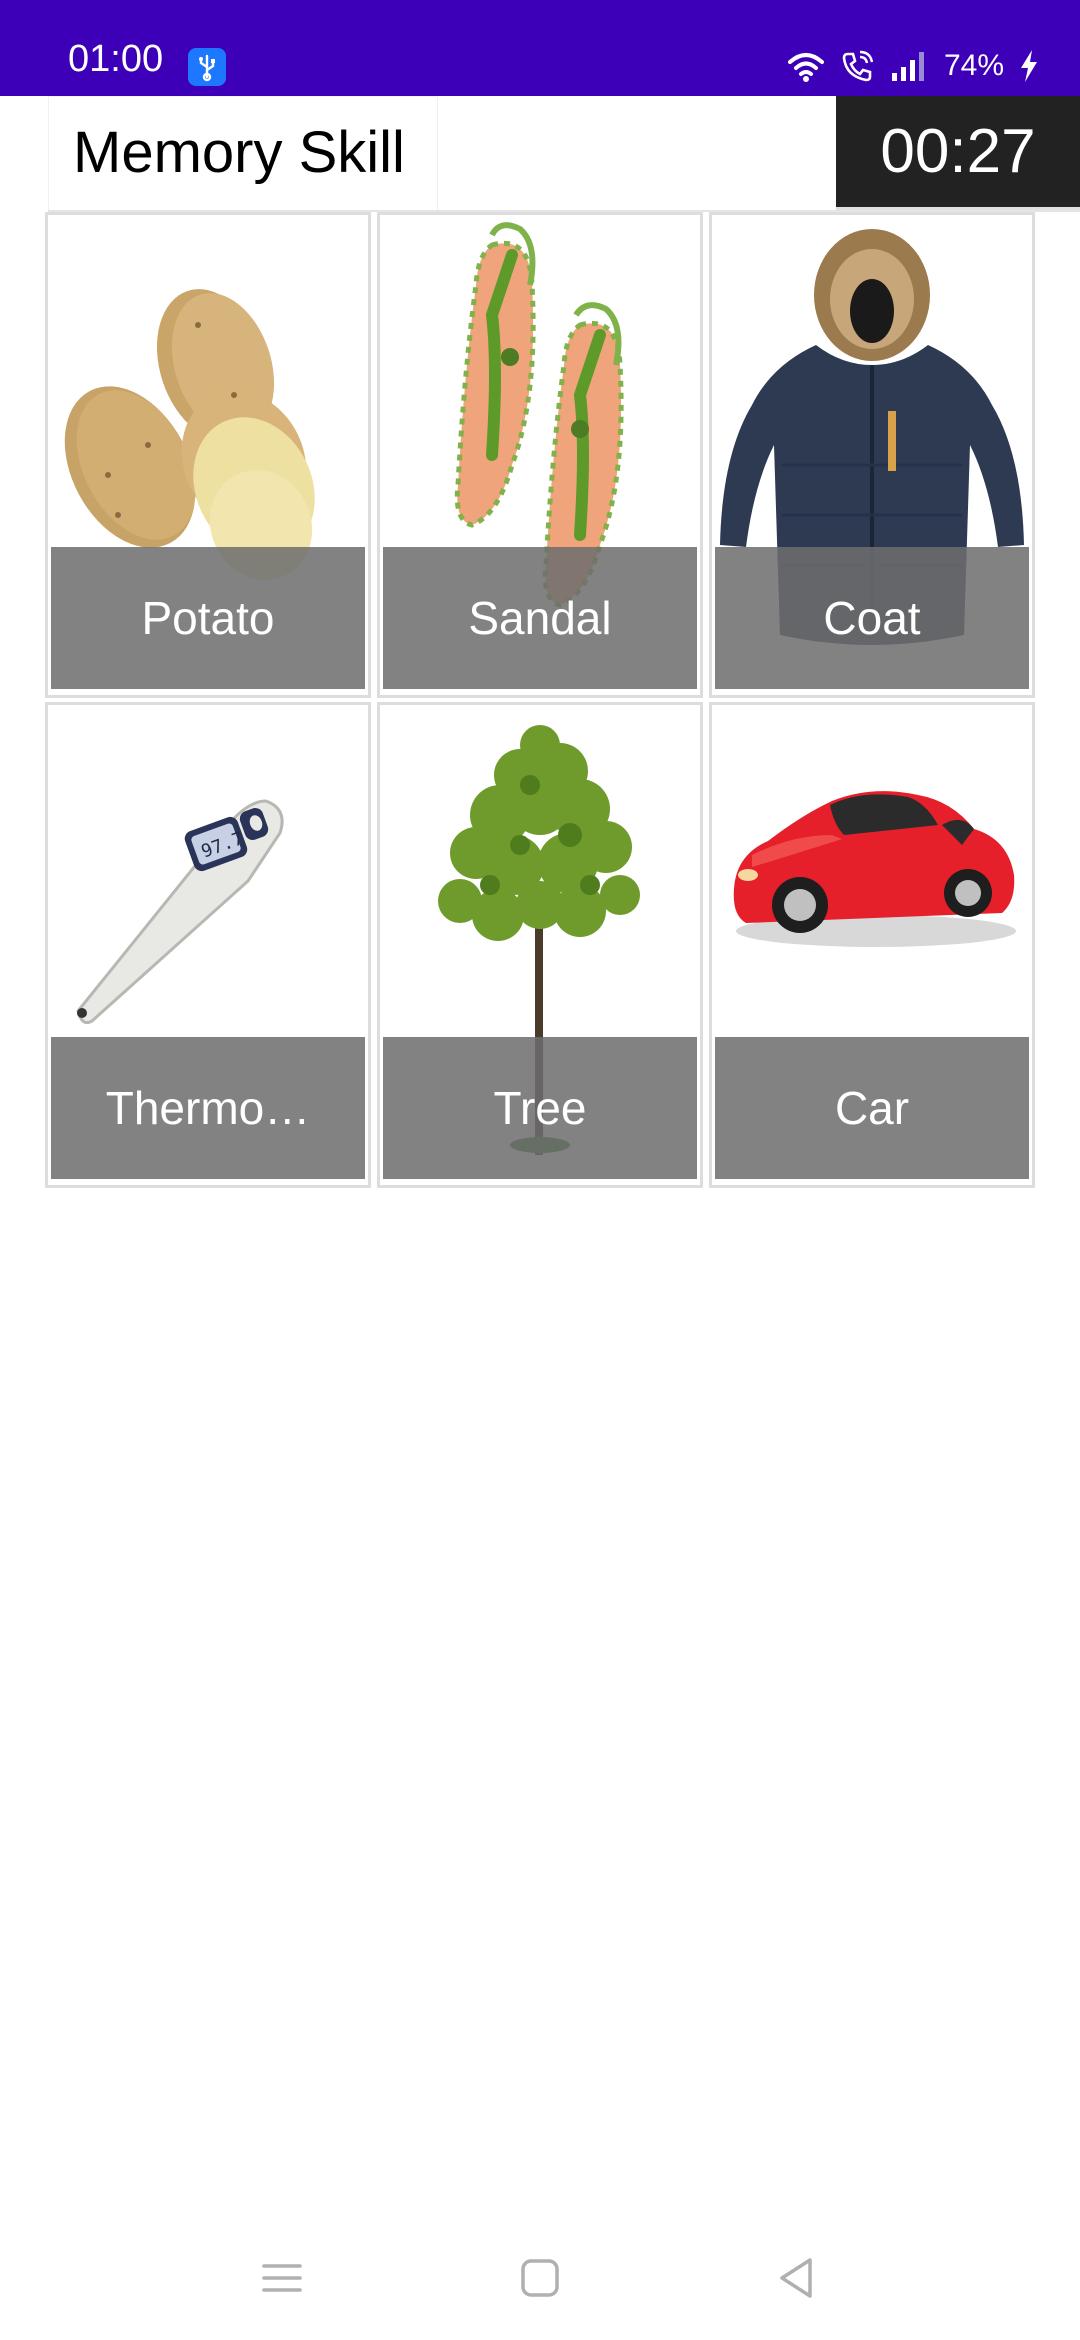  I want to click on card-label-band: Tree, so click(540, 1108).